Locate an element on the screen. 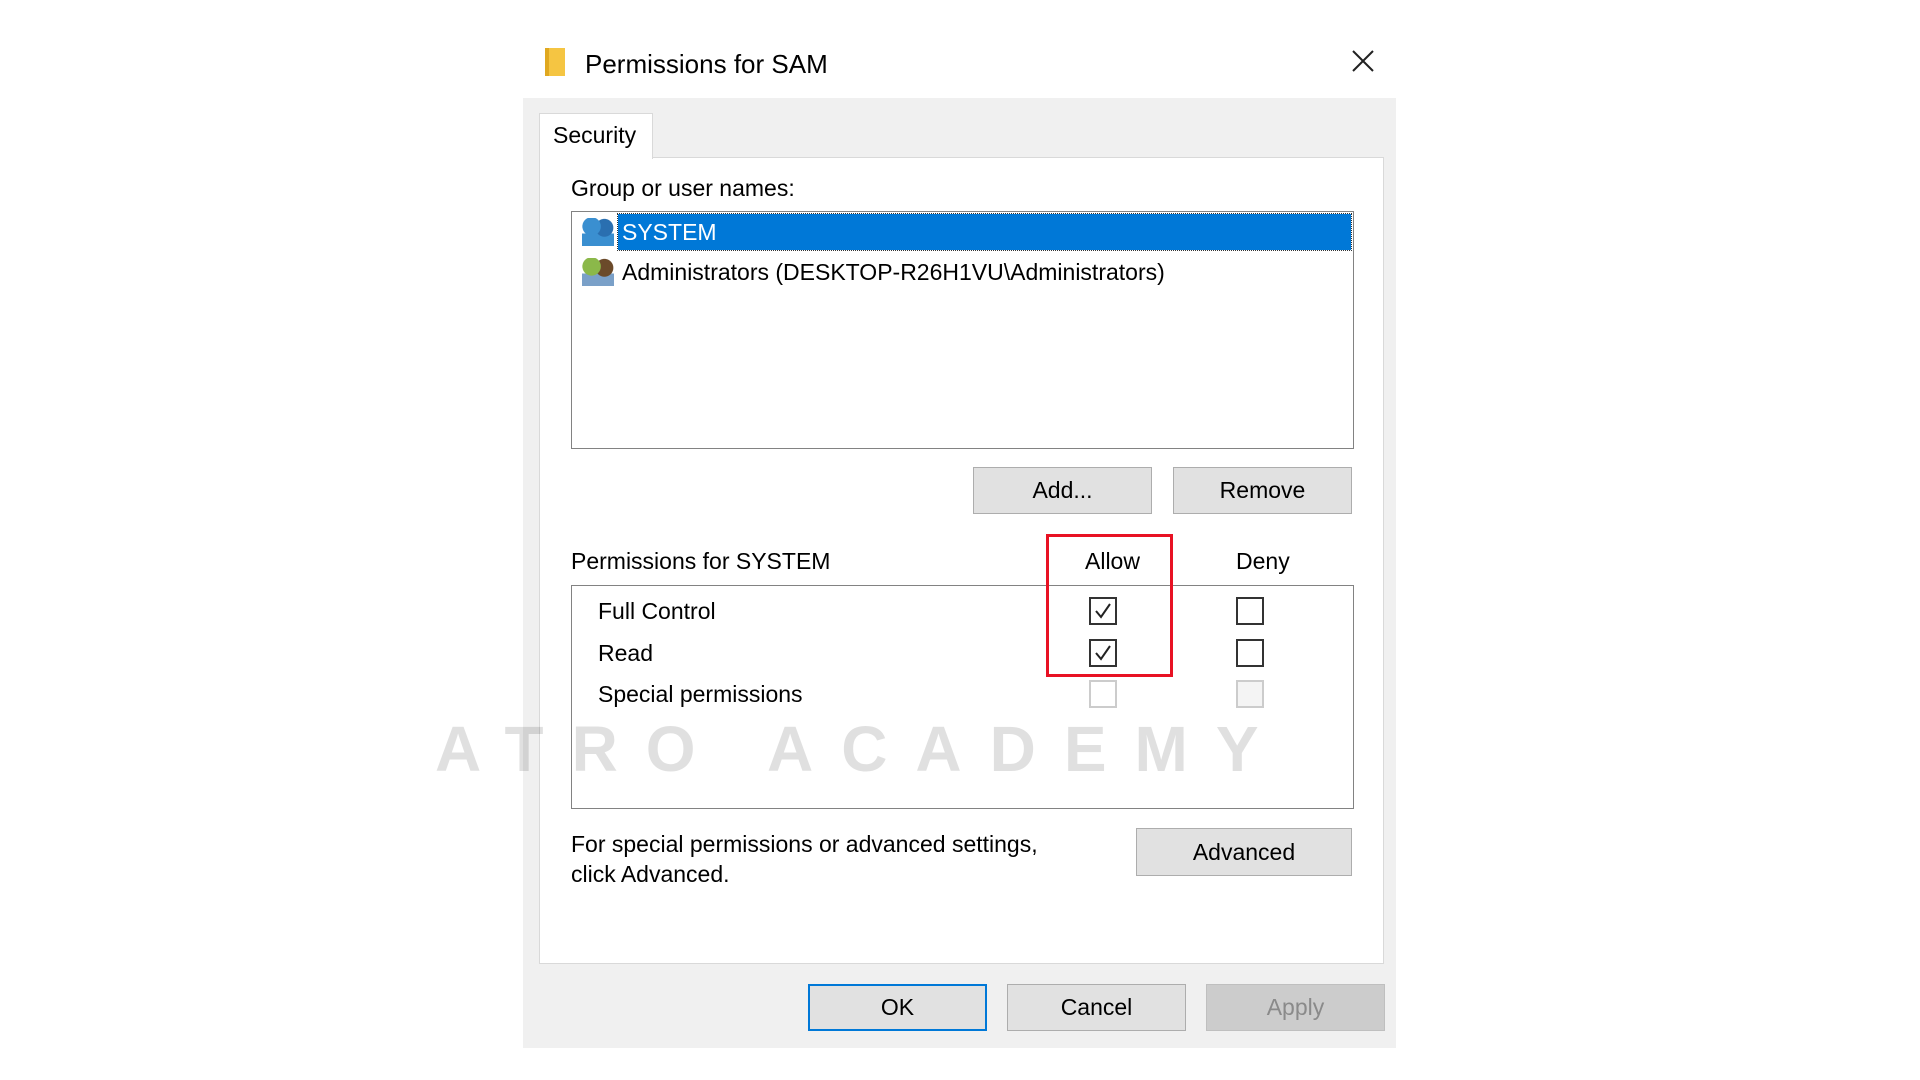  cancel-button: Cancel is located at coordinates (1096, 1007).